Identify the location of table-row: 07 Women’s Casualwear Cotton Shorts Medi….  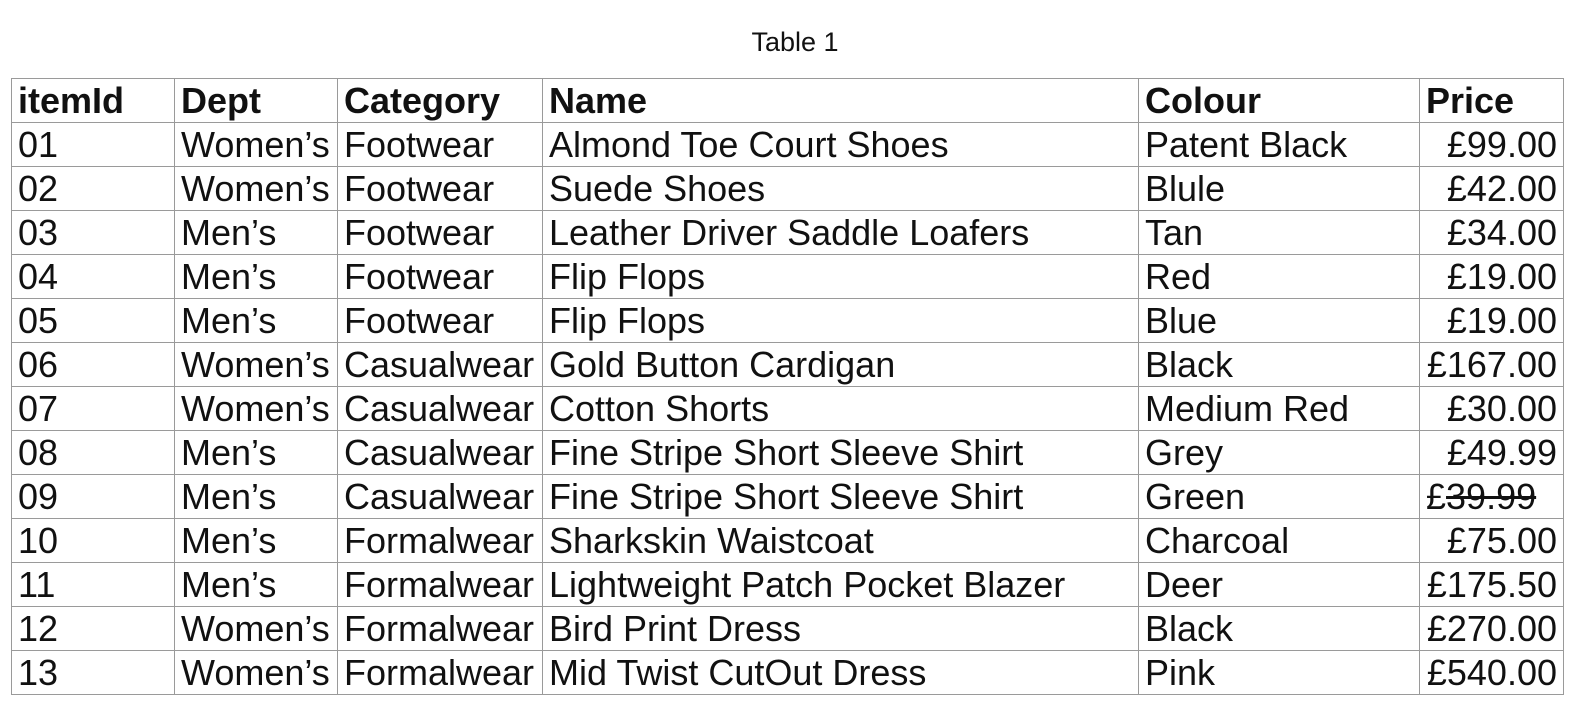
(787, 408).